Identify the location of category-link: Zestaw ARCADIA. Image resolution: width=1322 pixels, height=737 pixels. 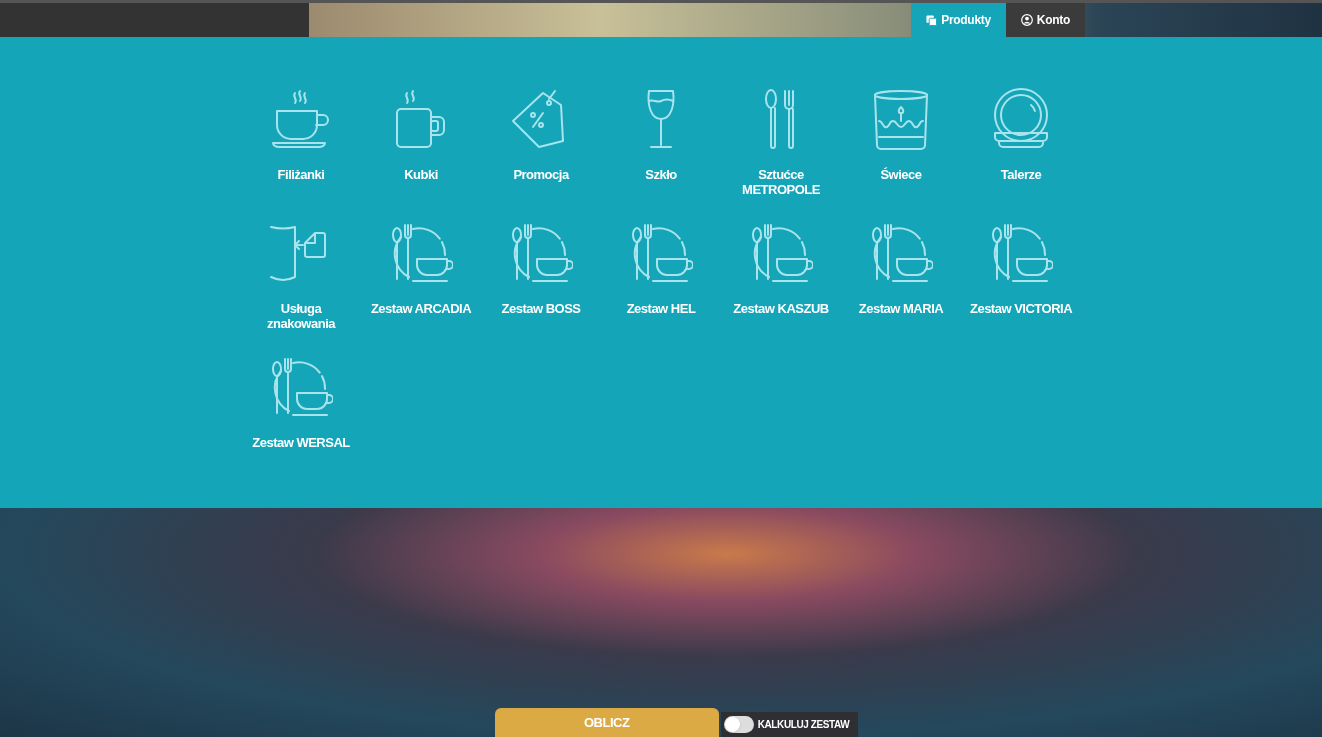
(421, 276).